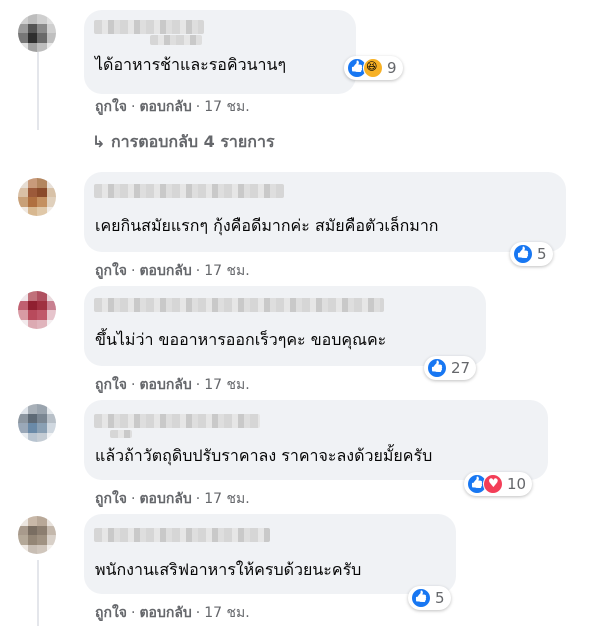 The image size is (596, 628). Describe the element at coordinates (440, 598) in the screenshot. I see `reaction-count: 5` at that location.